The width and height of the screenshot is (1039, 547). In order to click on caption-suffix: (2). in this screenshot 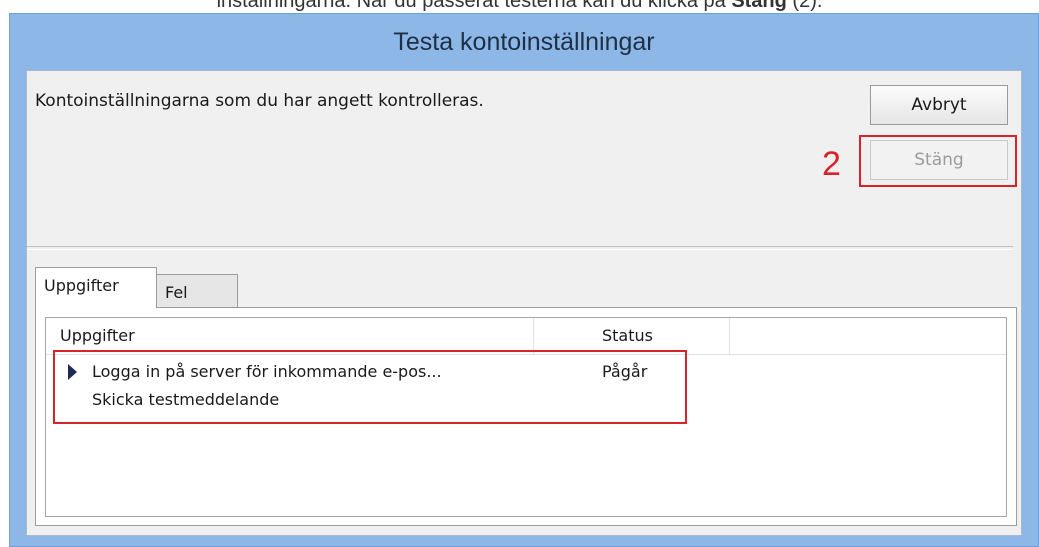, I will do `click(804, 6)`.